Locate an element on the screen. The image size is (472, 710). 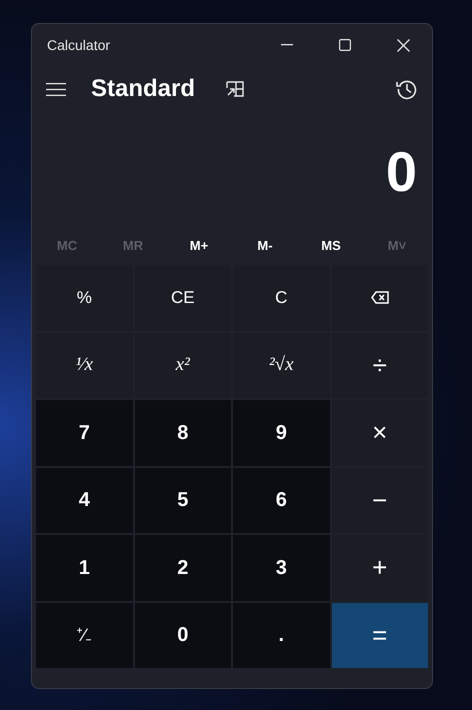
maximize-icon is located at coordinates (345, 45).